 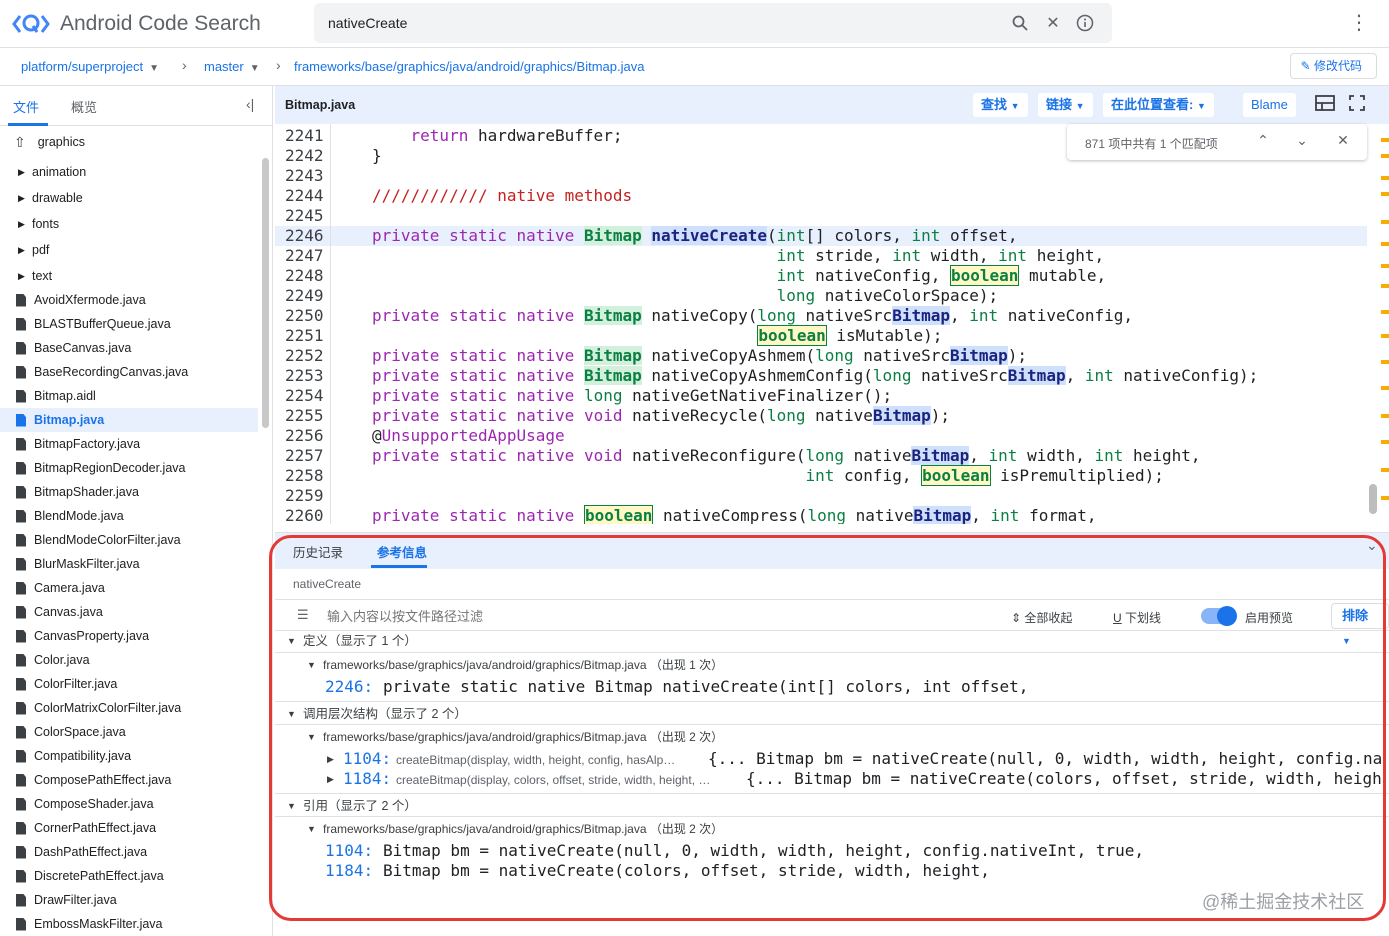 I want to click on tree-folder: ▶ animation, so click(x=129, y=172).